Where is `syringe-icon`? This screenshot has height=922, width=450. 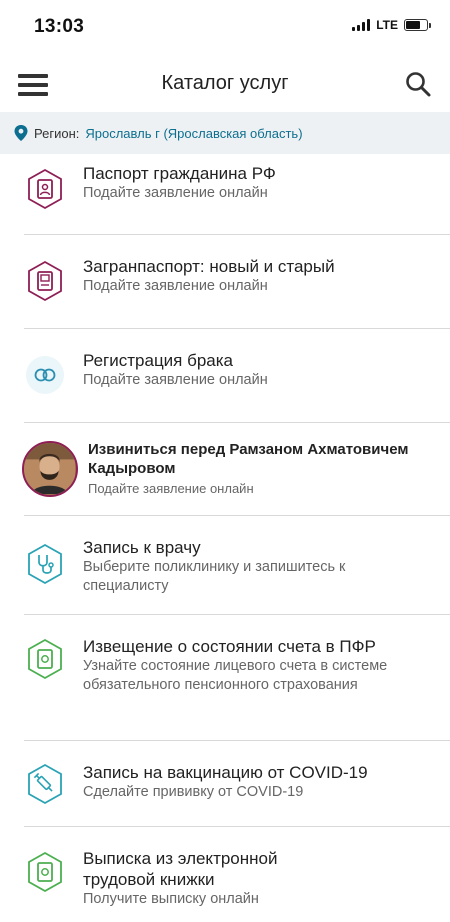
syringe-icon is located at coordinates (45, 784).